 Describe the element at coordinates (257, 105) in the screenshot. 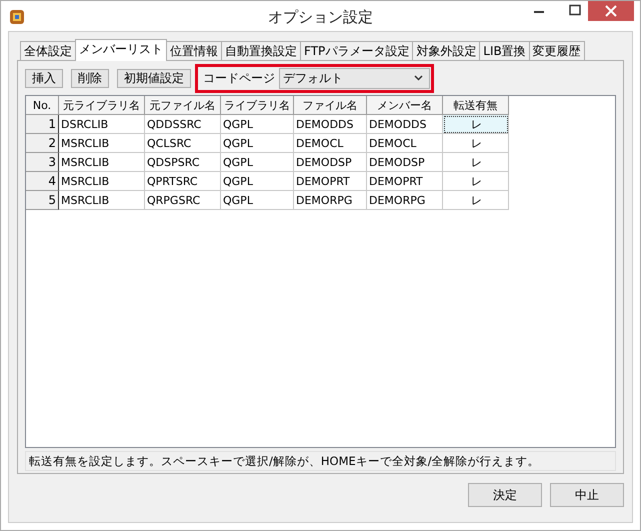

I see `column-header: ライブラリ名` at that location.